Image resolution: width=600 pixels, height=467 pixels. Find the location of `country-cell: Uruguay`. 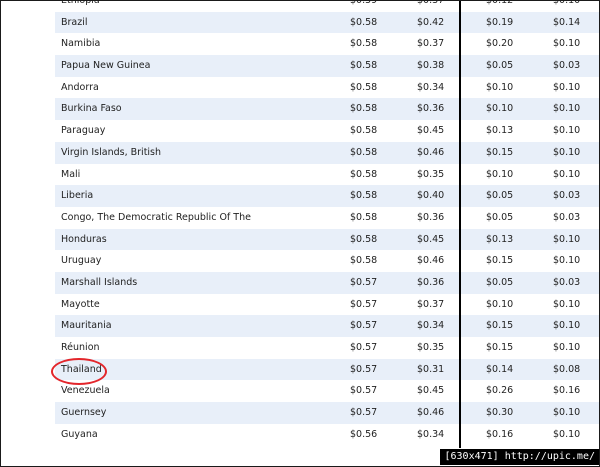

country-cell: Uruguay is located at coordinates (81, 261).